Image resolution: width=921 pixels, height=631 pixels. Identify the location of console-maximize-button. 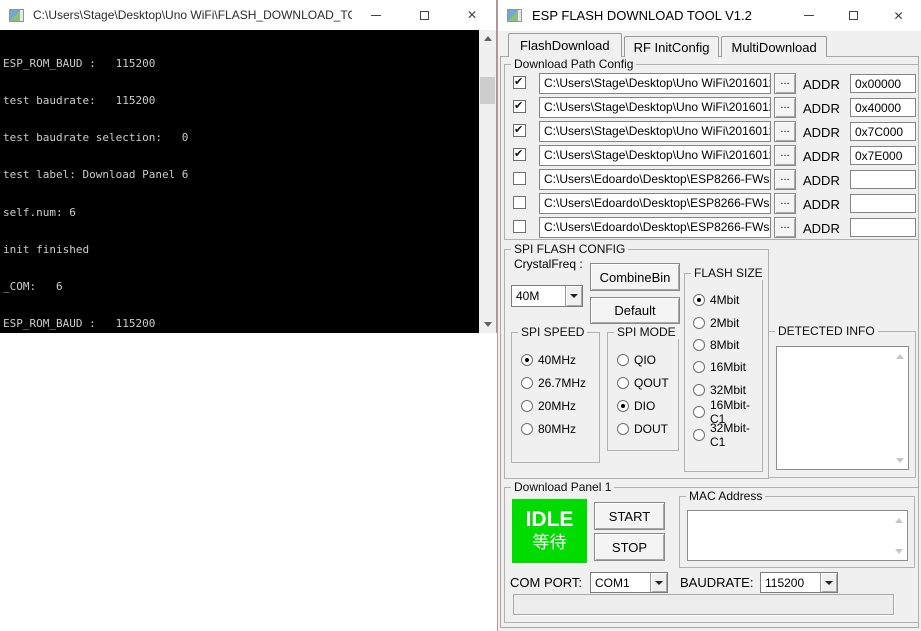
(424, 15).